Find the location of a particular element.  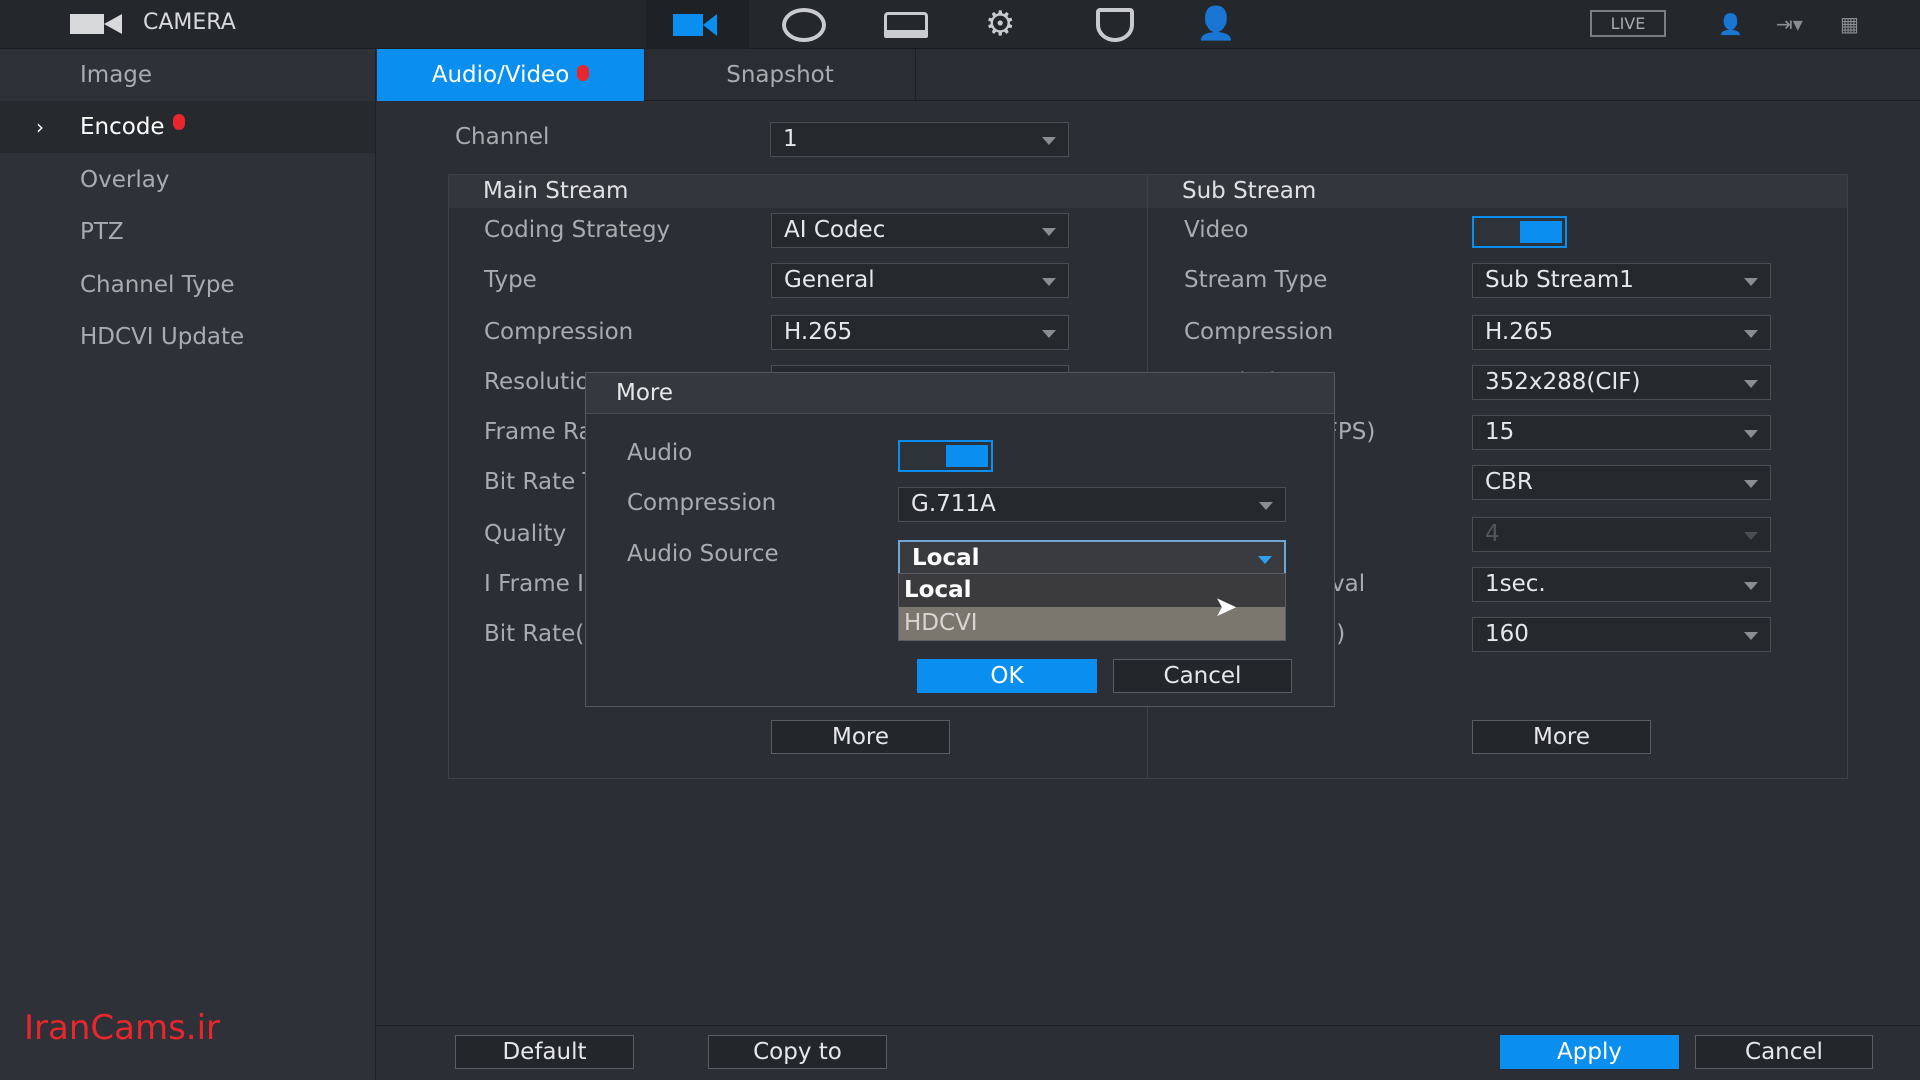

dialog-title: More is located at coordinates (960, 393).